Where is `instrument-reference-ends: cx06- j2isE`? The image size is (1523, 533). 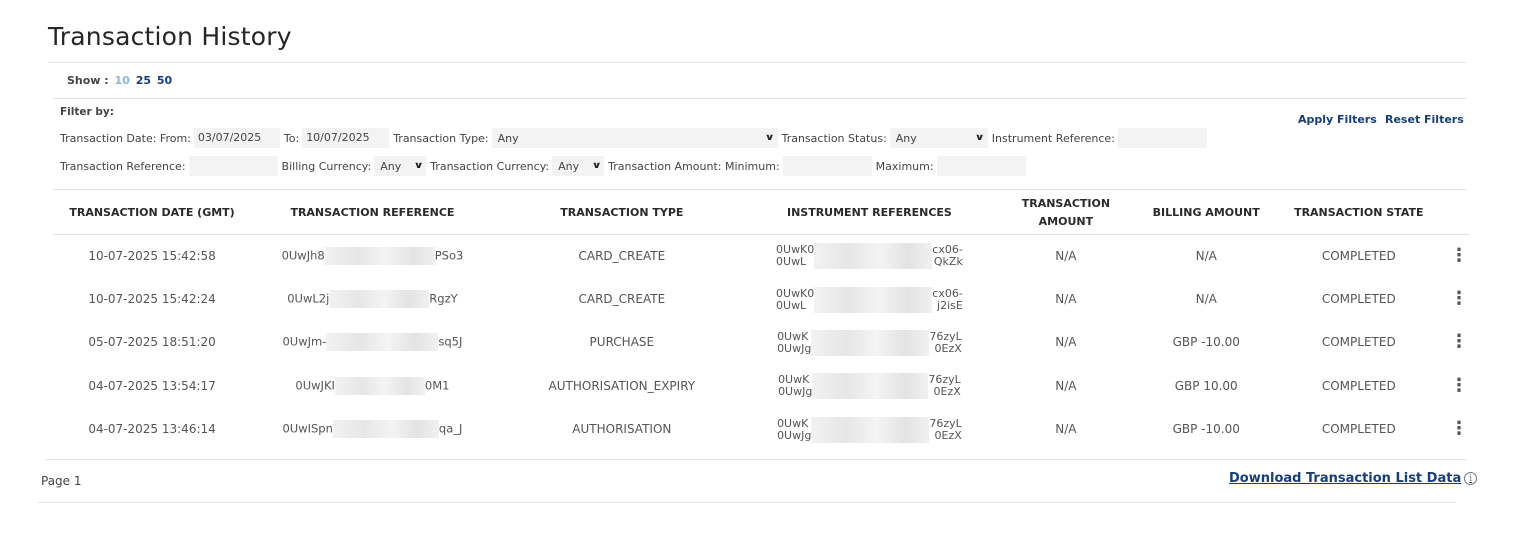 instrument-reference-ends: cx06- j2isE is located at coordinates (947, 299).